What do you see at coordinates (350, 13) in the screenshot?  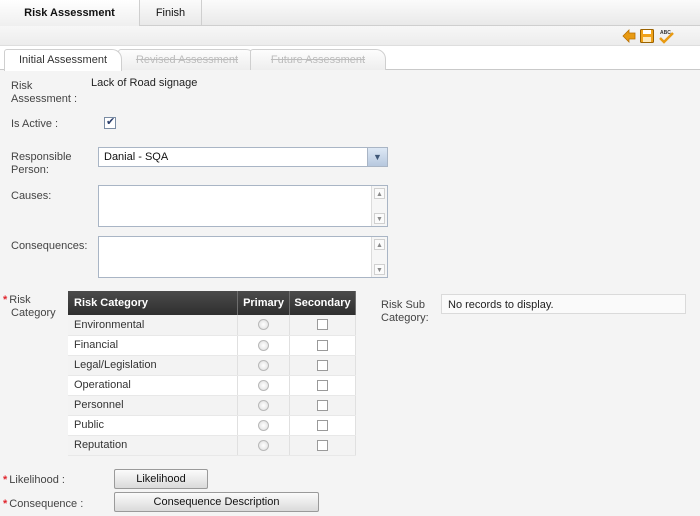 I see `top-tab-bar: Risk Assessment Finish` at bounding box center [350, 13].